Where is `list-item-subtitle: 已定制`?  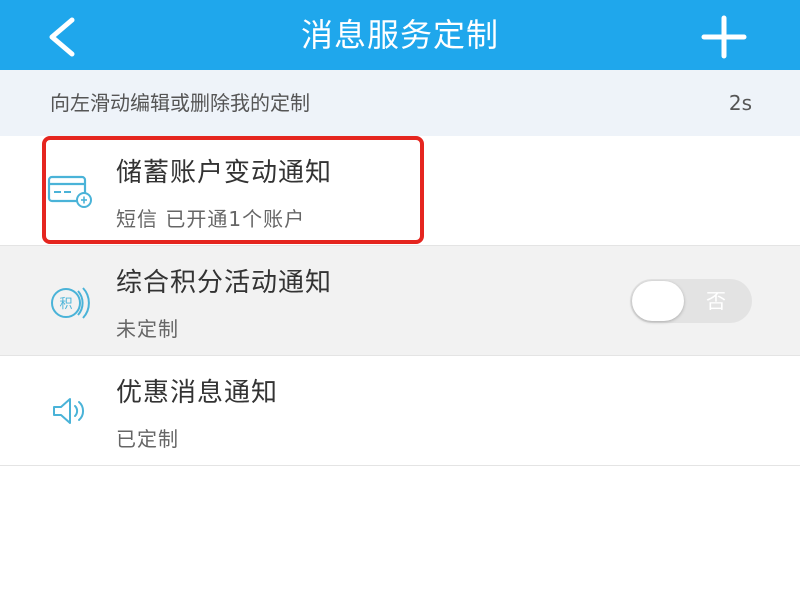
list-item-subtitle: 已定制 is located at coordinates (147, 439).